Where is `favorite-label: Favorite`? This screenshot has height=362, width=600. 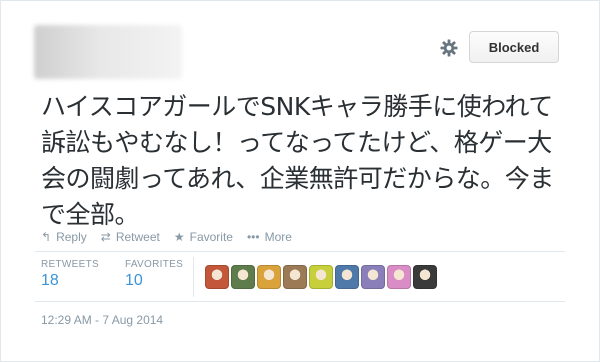 favorite-label: Favorite is located at coordinates (211, 237).